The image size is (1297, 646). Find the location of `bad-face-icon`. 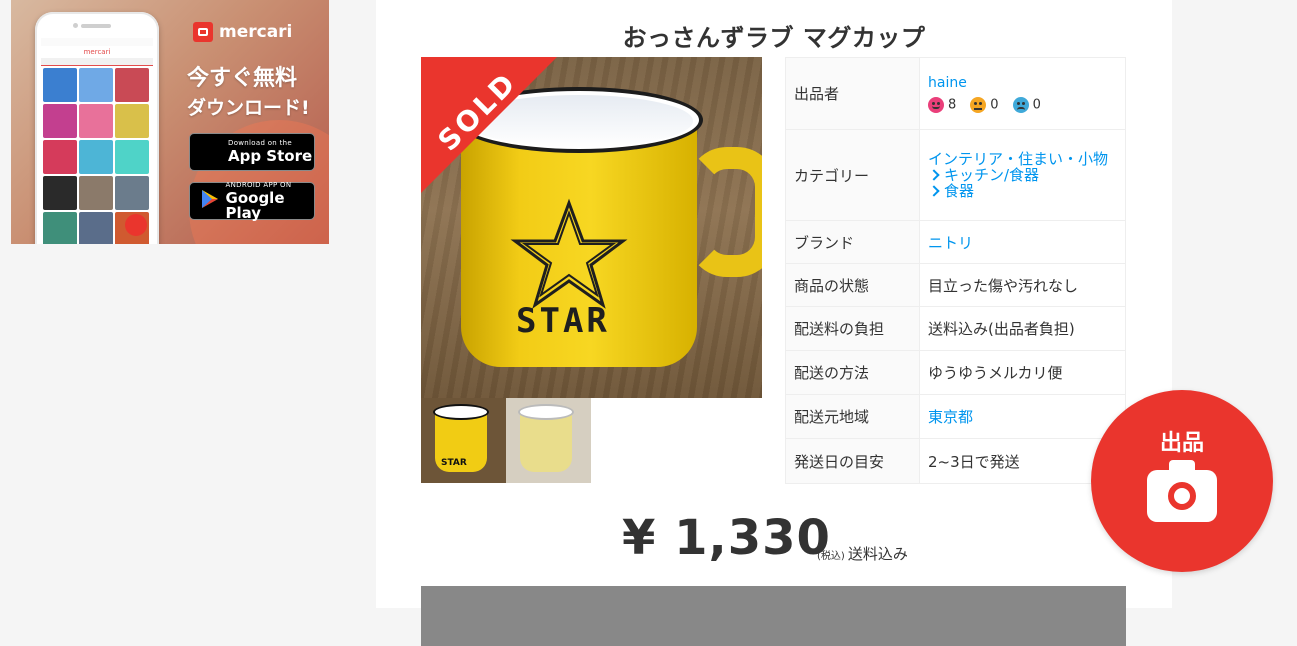

bad-face-icon is located at coordinates (1020, 104).